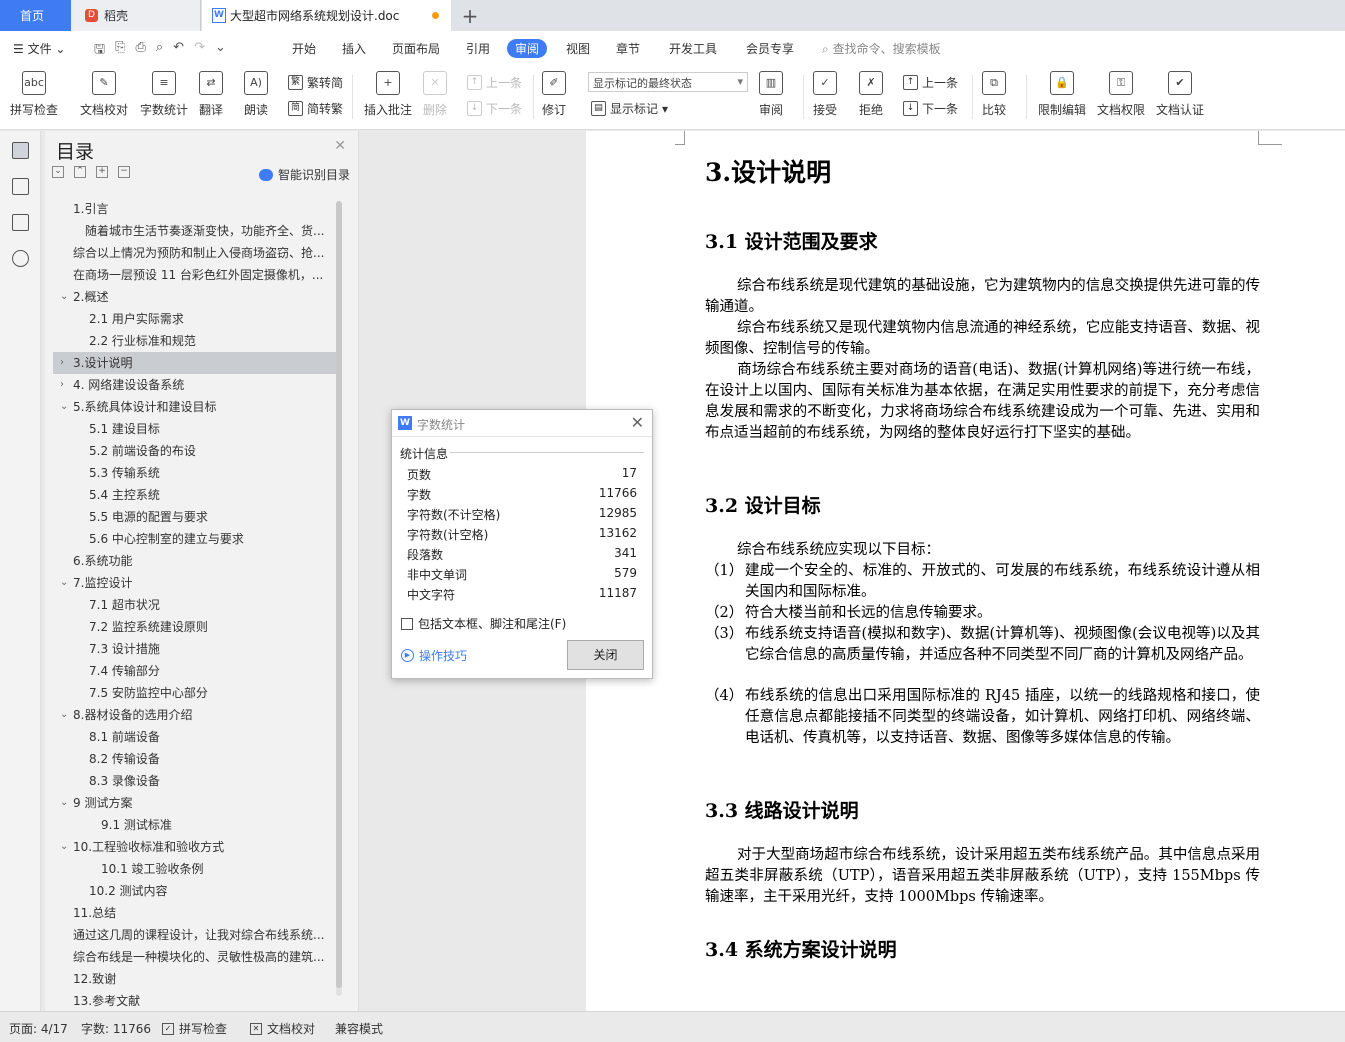 This screenshot has width=1345, height=1042. I want to click on toc-item: 5.2 前端设备的布设, so click(195, 451).